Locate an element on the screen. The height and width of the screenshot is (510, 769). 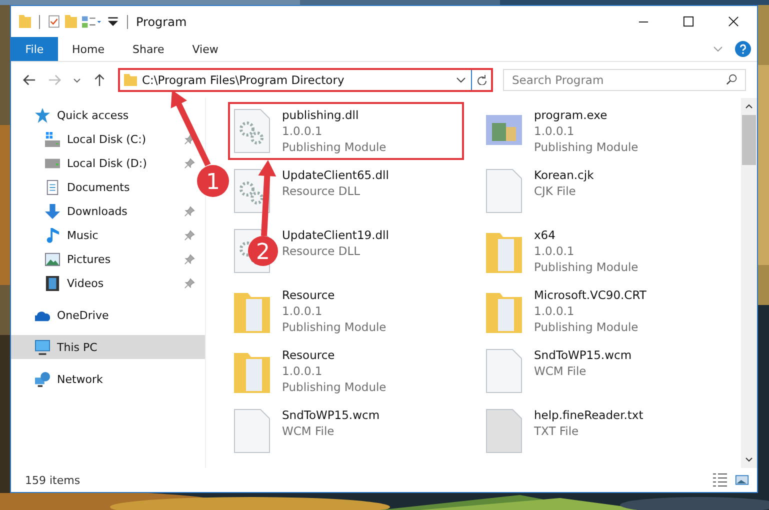
search-field: Search Program is located at coordinates (624, 80).